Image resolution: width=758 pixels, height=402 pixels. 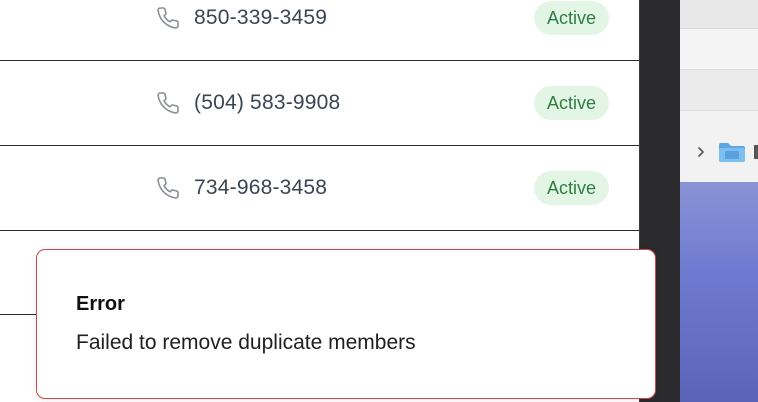 I want to click on toast-message: Failed to remove duplicate members, so click(x=246, y=342).